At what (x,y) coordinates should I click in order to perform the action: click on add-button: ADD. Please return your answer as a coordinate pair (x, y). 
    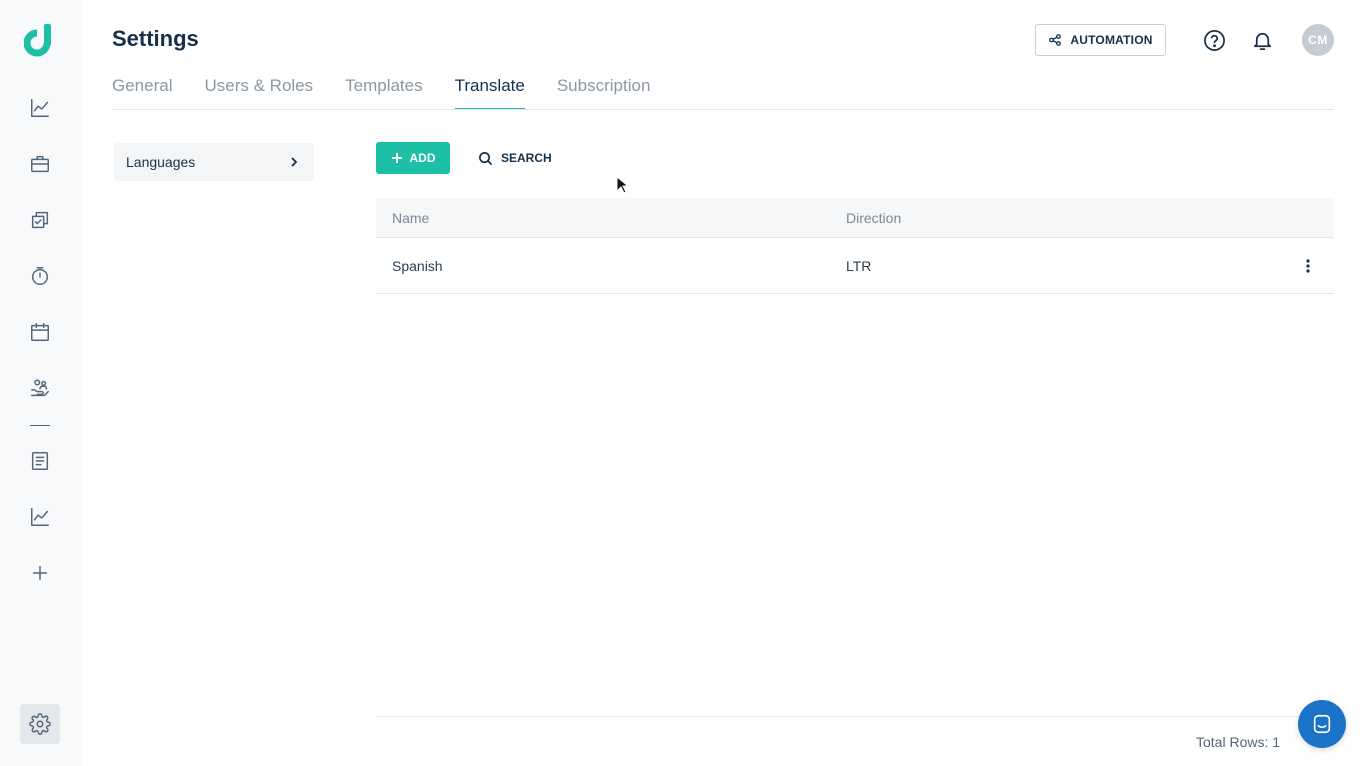
    Looking at the image, I should click on (413, 158).